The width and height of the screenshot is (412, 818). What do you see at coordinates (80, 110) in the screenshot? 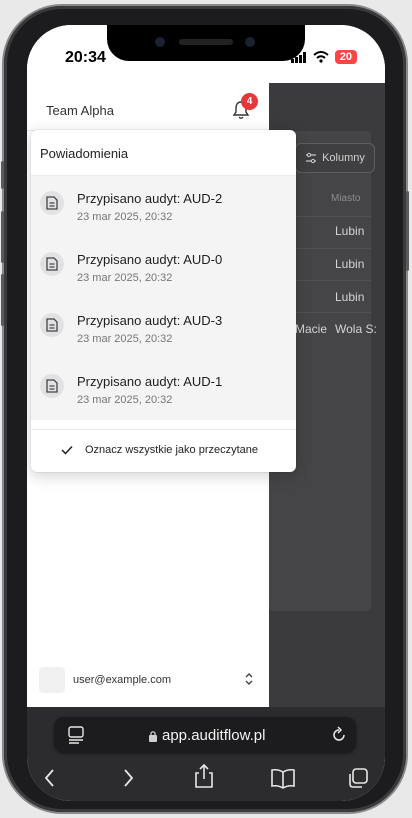
I see `team-name: Team Alpha` at bounding box center [80, 110].